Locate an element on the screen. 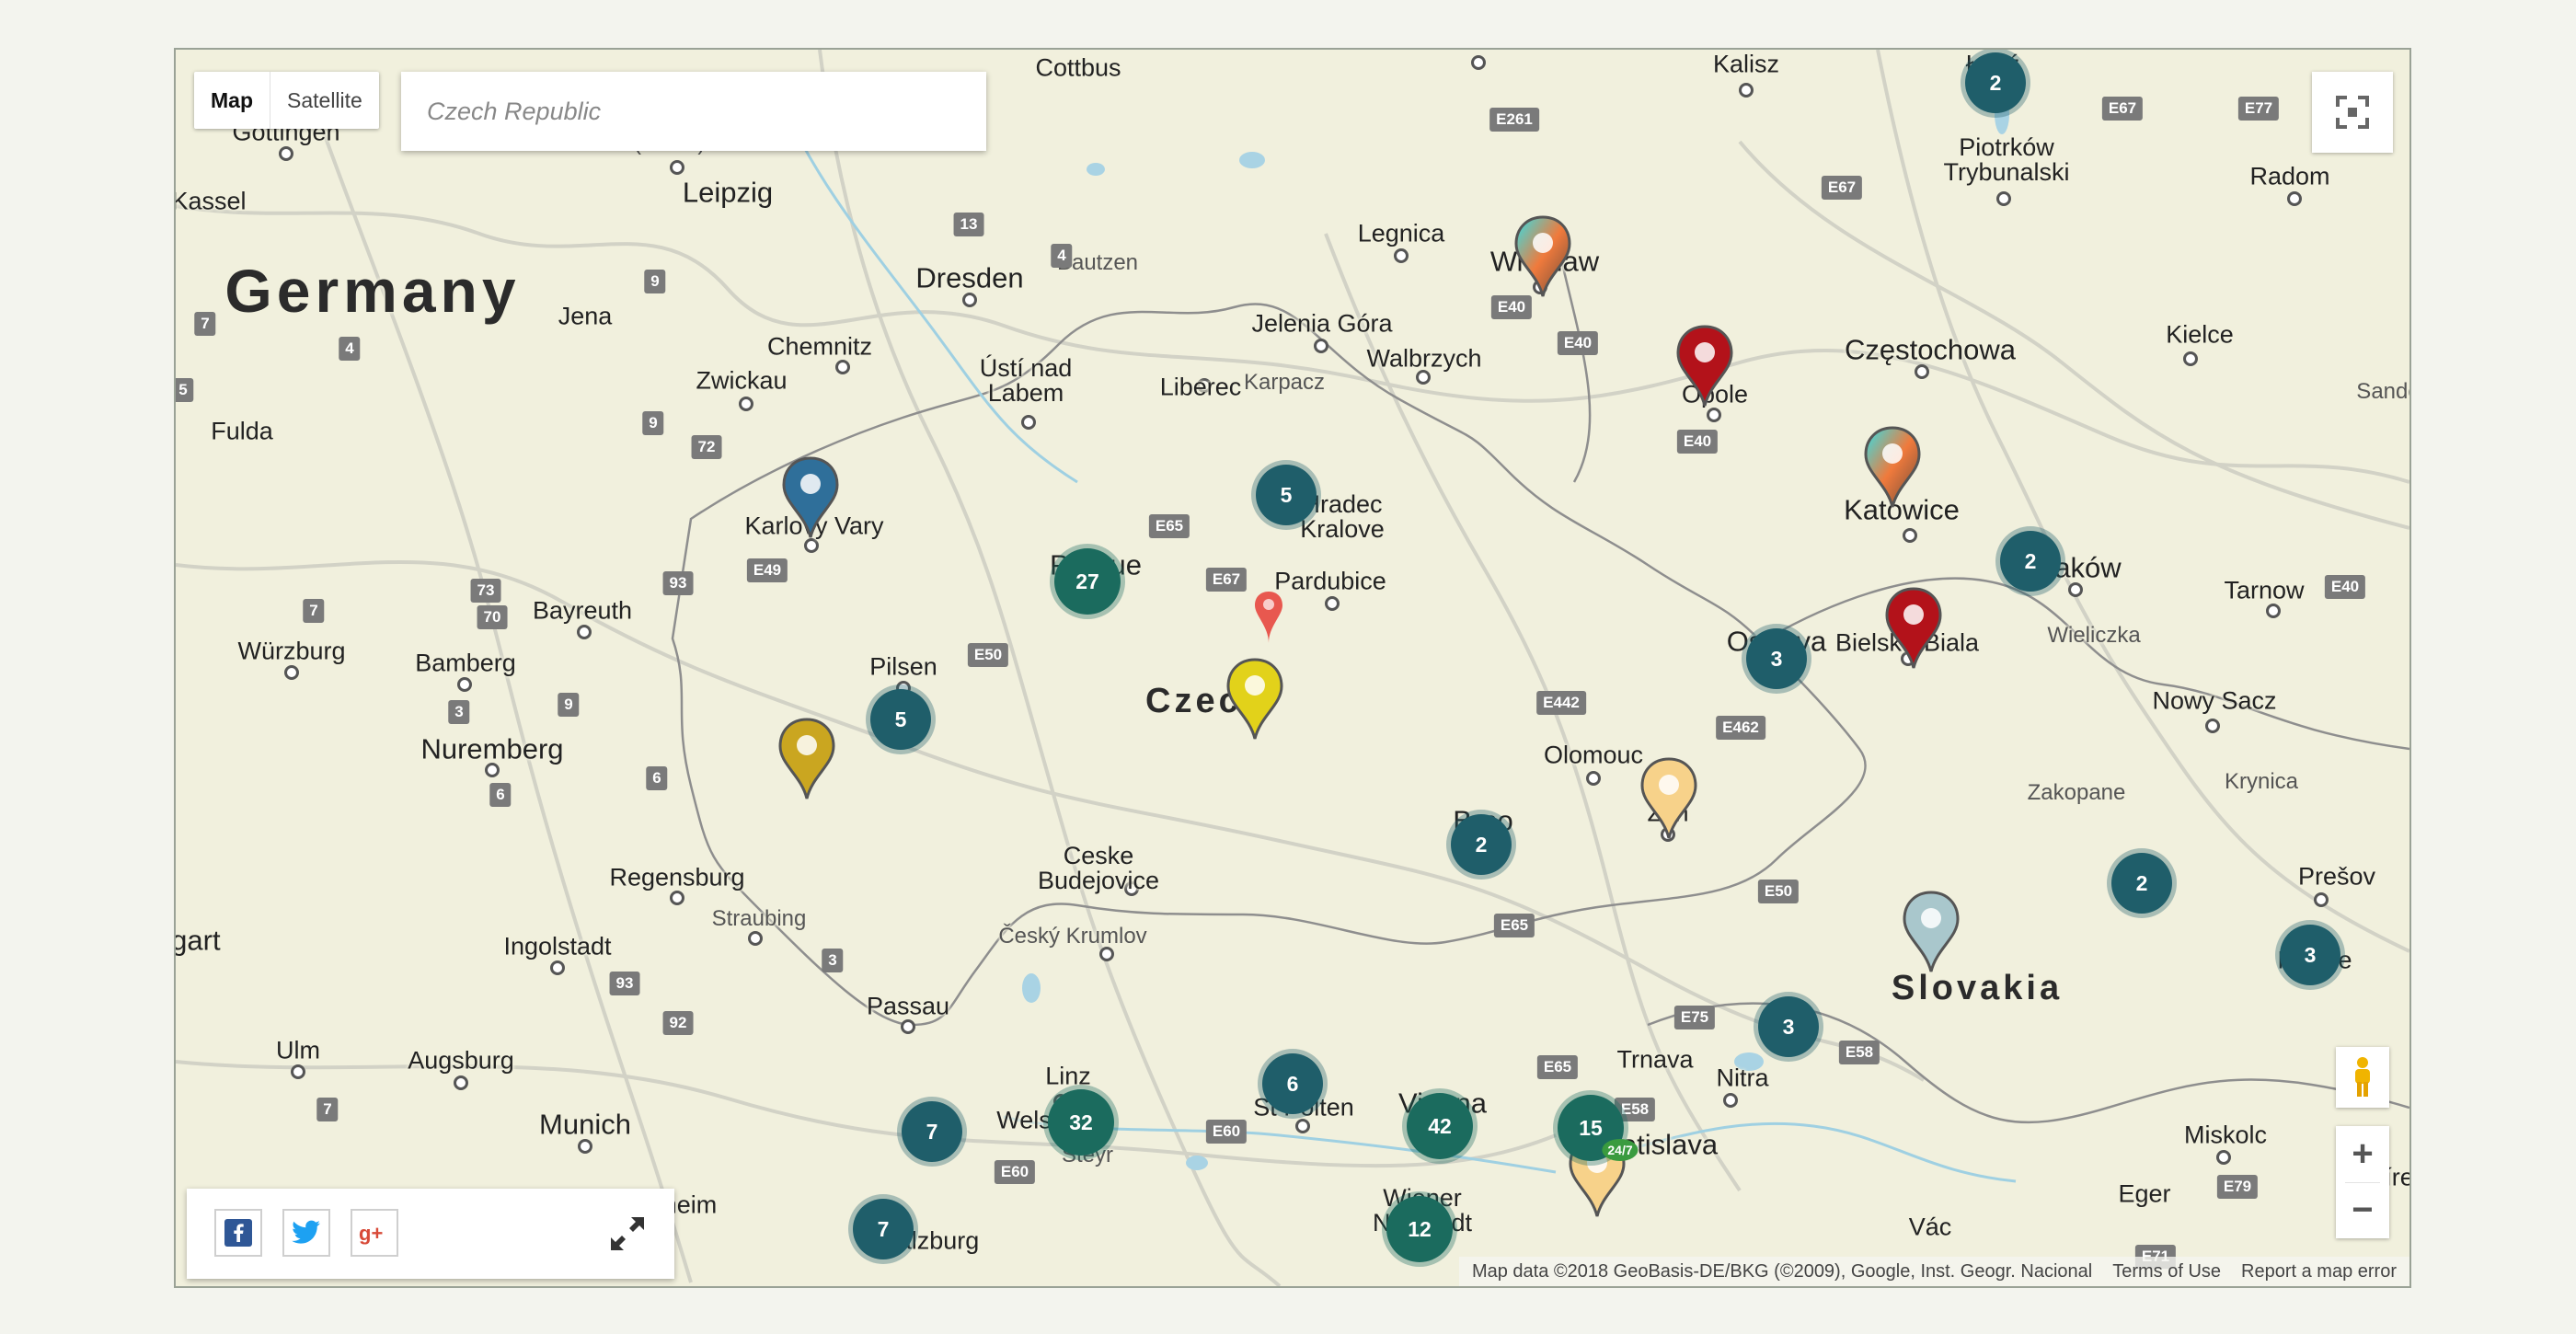 The width and height of the screenshot is (2576, 1334). city-label-olomouc: Olomouc is located at coordinates (1593, 755).